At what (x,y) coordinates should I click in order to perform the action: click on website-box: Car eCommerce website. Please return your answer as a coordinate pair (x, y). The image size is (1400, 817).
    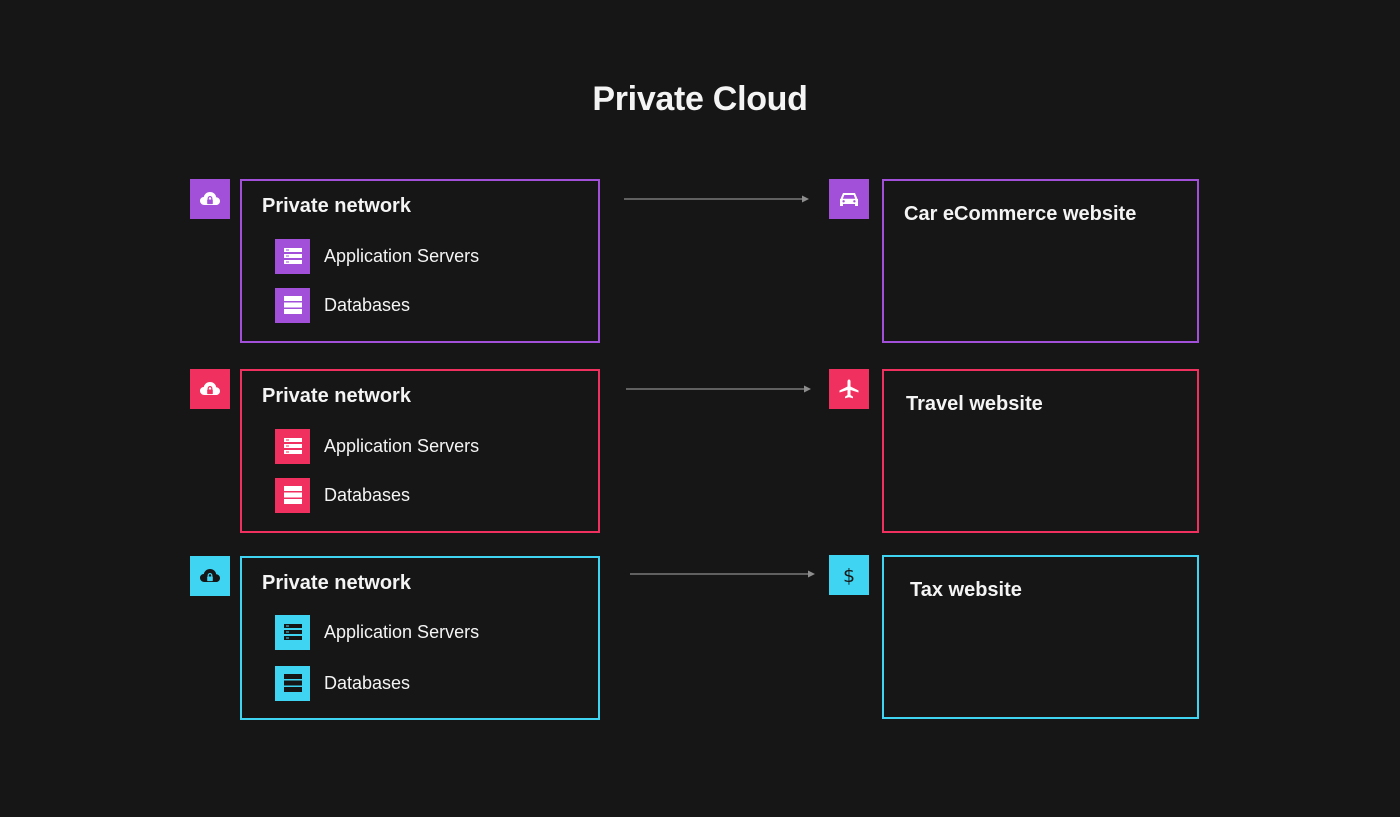
    Looking at the image, I should click on (1040, 261).